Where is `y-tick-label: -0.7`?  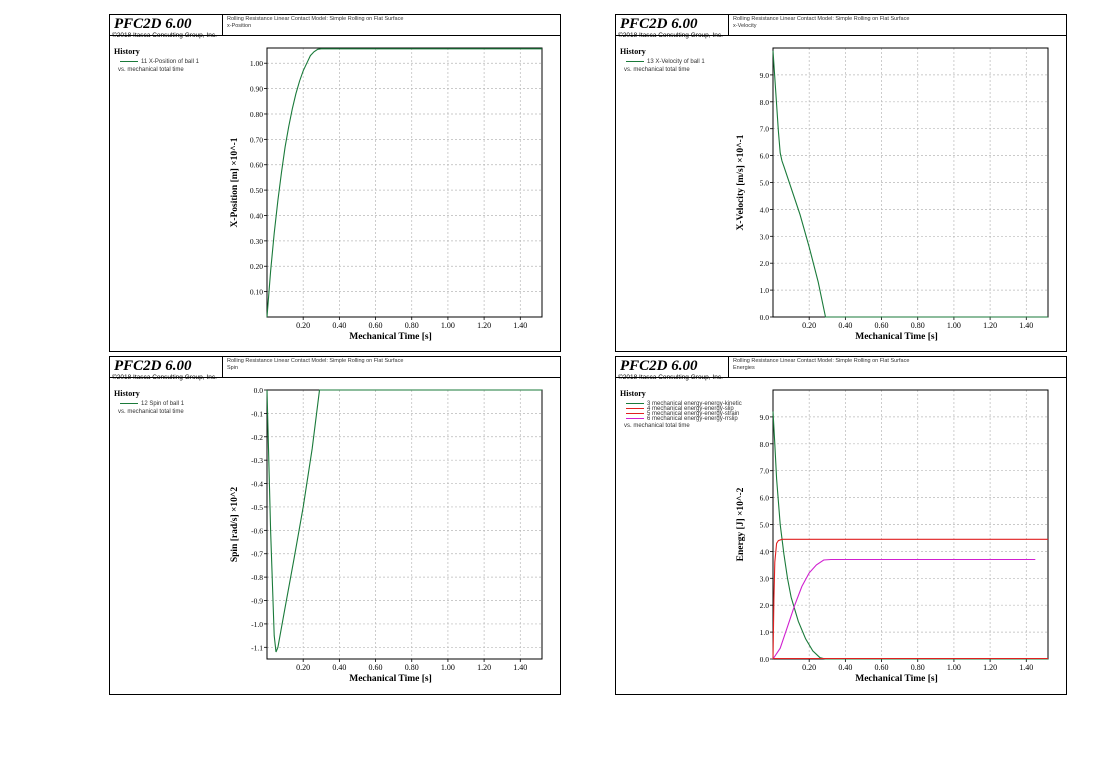 y-tick-label: -0.7 is located at coordinates (257, 554).